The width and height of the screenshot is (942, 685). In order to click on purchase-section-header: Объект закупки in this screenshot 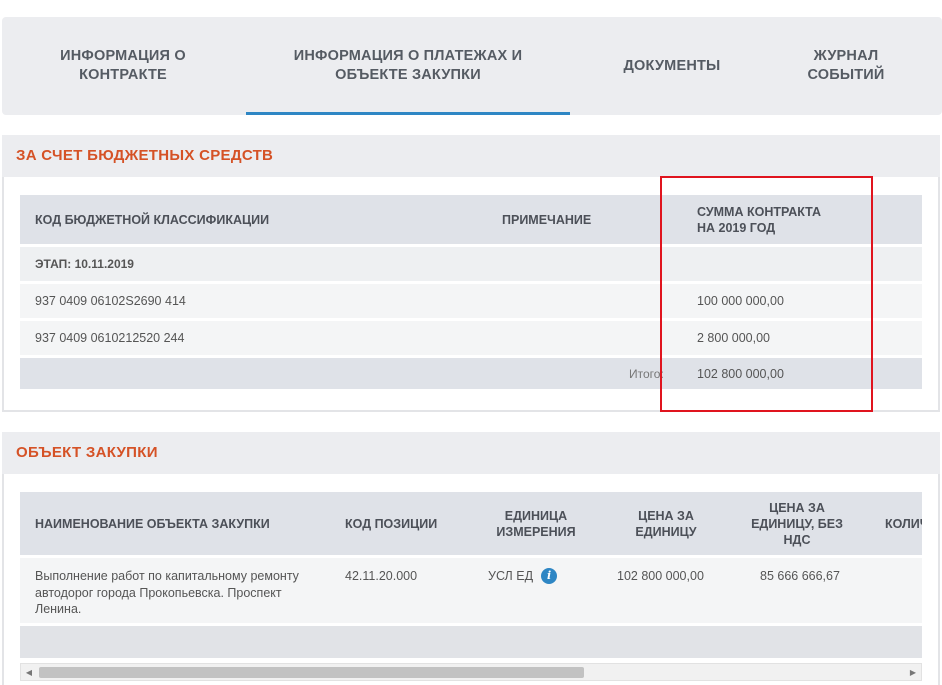, I will do `click(471, 453)`.